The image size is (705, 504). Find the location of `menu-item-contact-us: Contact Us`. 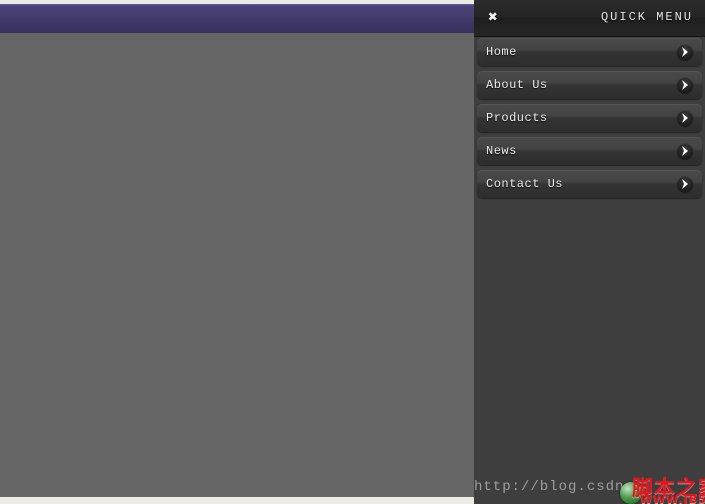

menu-item-contact-us: Contact Us is located at coordinates (589, 184).